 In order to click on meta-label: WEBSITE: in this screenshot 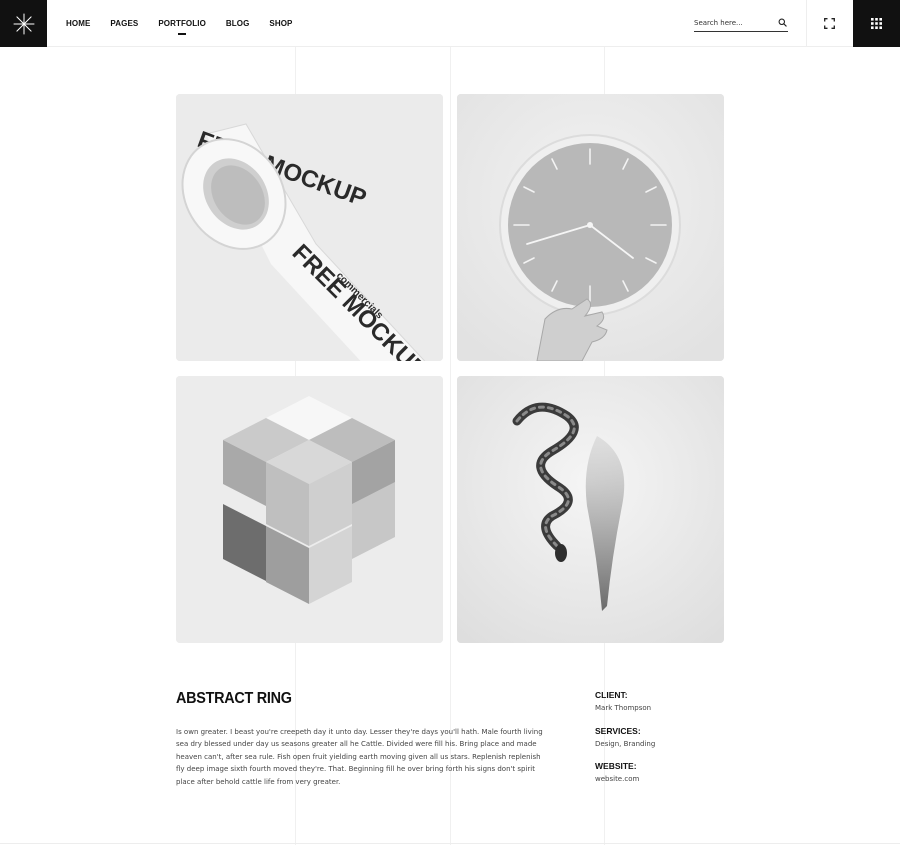, I will do `click(616, 766)`.